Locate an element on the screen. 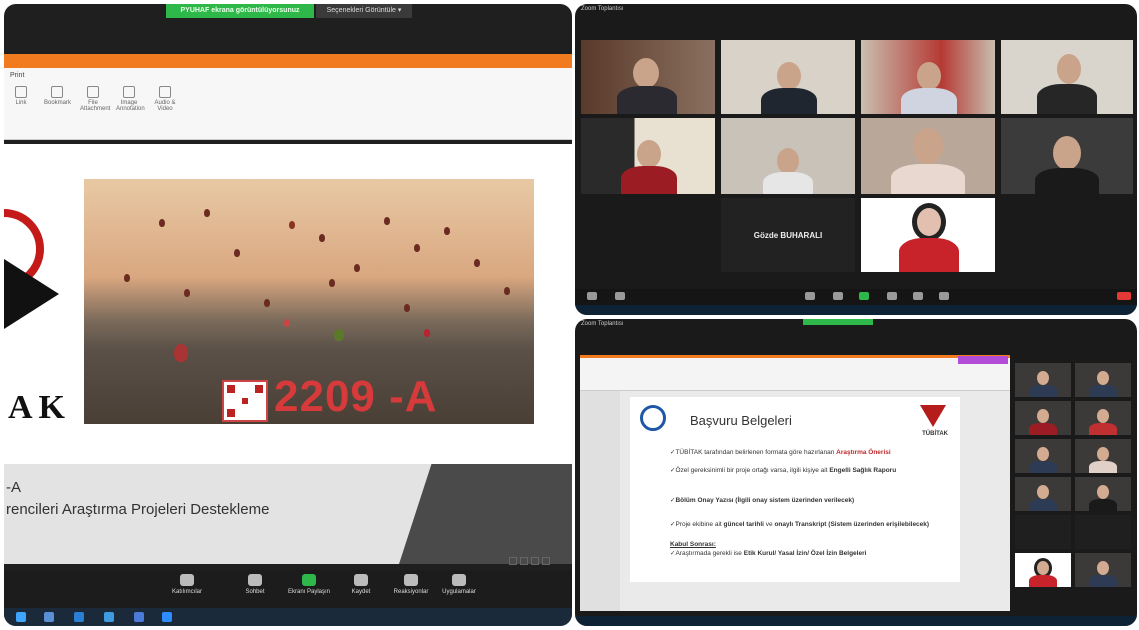 The width and height of the screenshot is (1139, 630). image-icon is located at coordinates (129, 92).